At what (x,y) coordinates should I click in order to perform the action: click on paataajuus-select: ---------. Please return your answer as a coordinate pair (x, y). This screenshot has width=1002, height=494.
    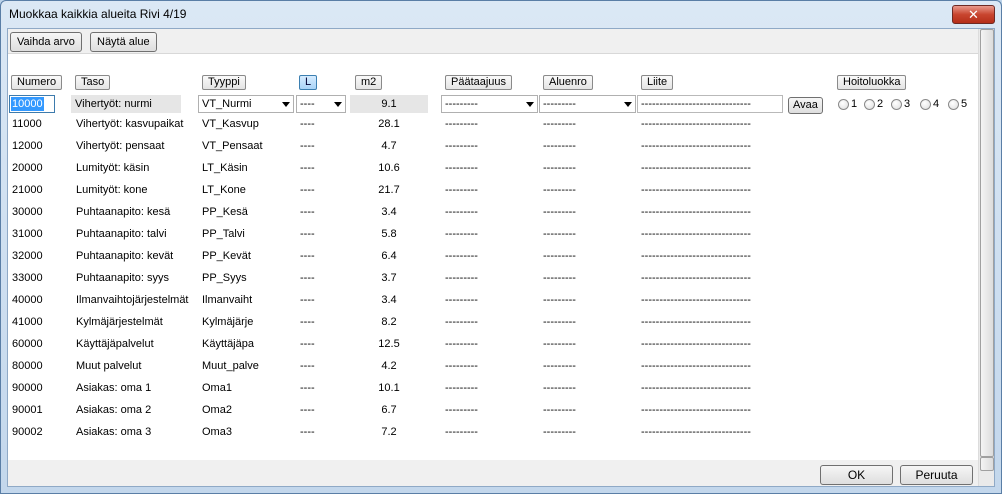
    Looking at the image, I should click on (489, 104).